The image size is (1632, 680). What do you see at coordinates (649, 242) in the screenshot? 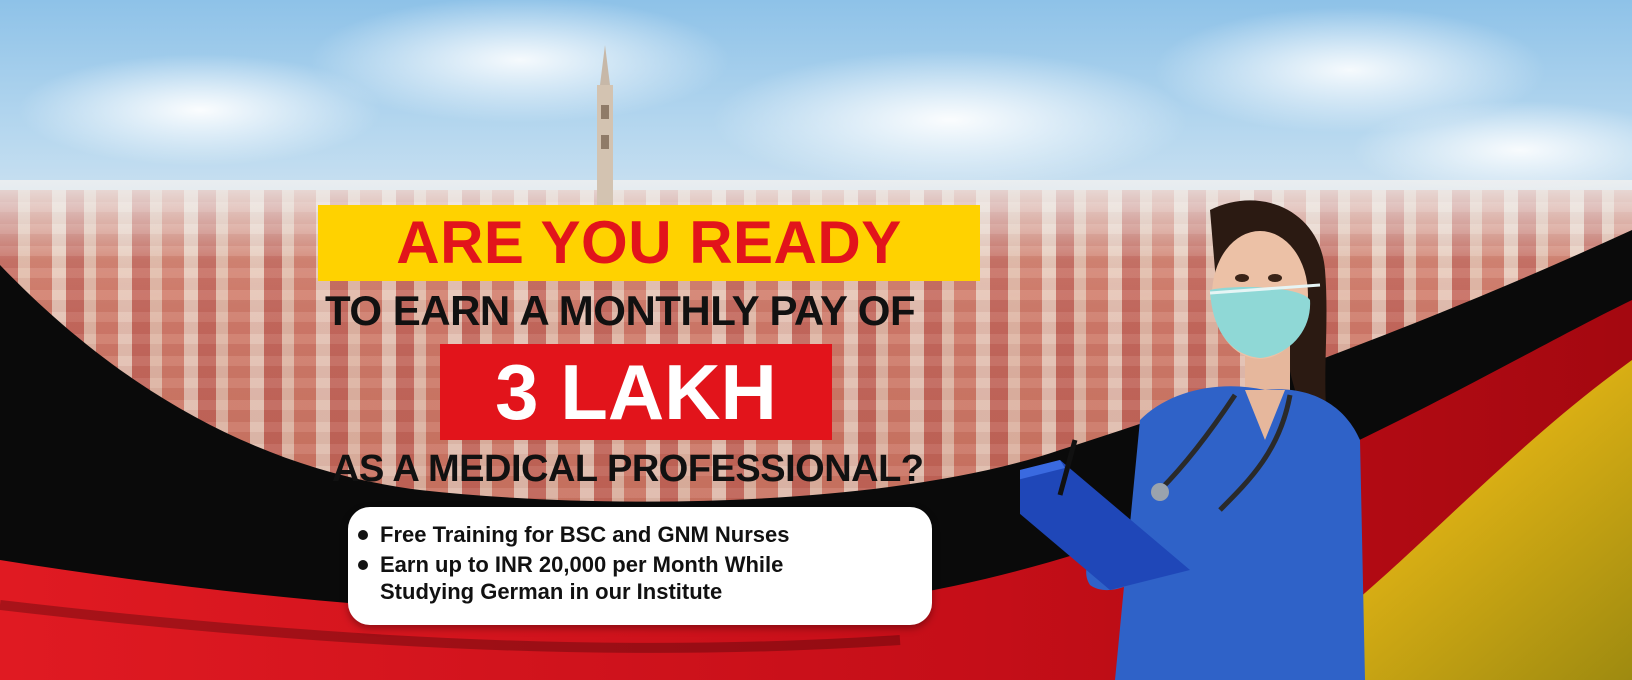
I see `headline-line-1: ARE YOU READY` at bounding box center [649, 242].